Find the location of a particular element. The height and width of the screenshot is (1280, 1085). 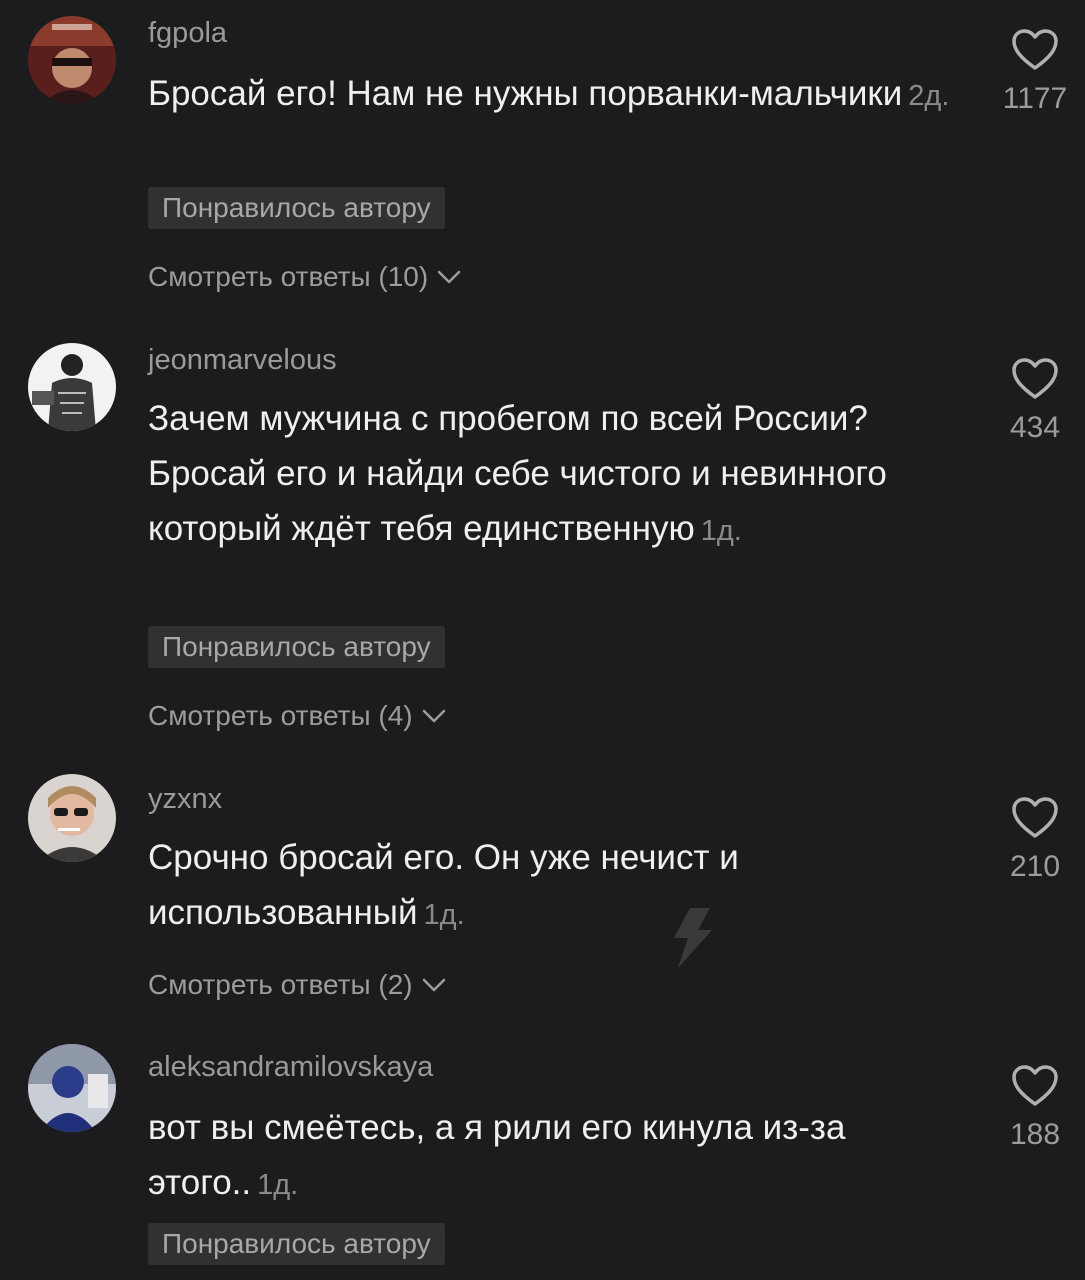

like-button: 1177 is located at coordinates (1035, 72).